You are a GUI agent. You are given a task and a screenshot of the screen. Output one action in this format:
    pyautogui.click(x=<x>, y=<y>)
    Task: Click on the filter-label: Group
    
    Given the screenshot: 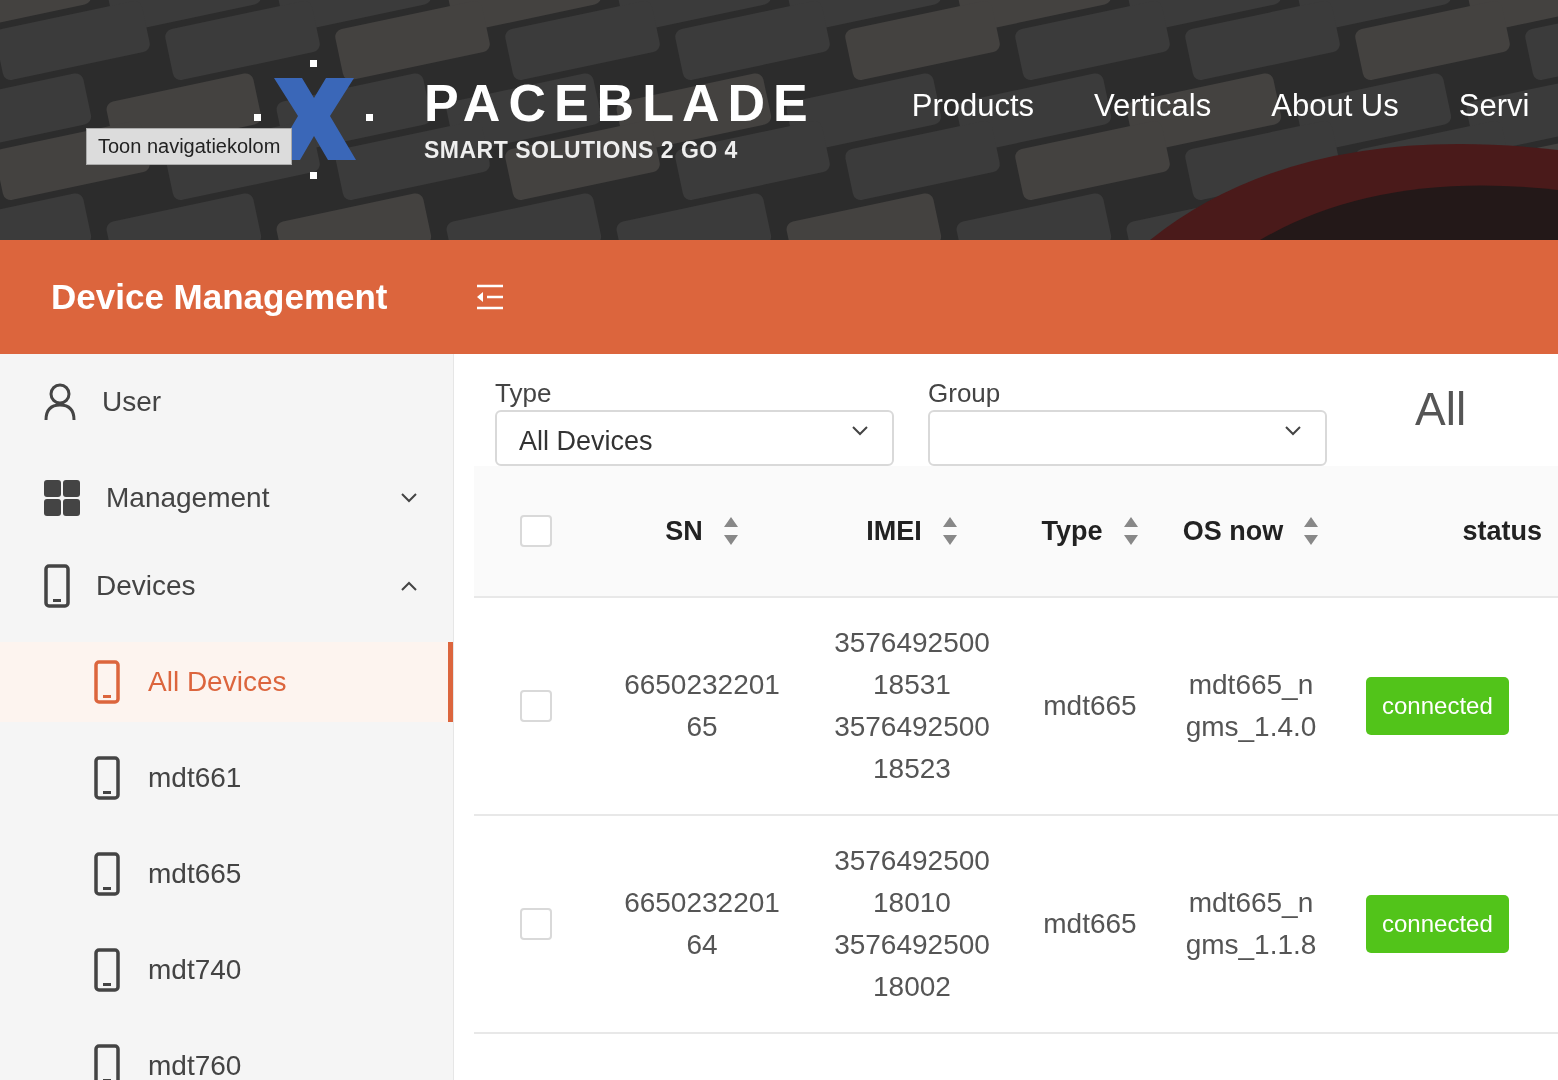 What is the action you would take?
    pyautogui.click(x=965, y=394)
    